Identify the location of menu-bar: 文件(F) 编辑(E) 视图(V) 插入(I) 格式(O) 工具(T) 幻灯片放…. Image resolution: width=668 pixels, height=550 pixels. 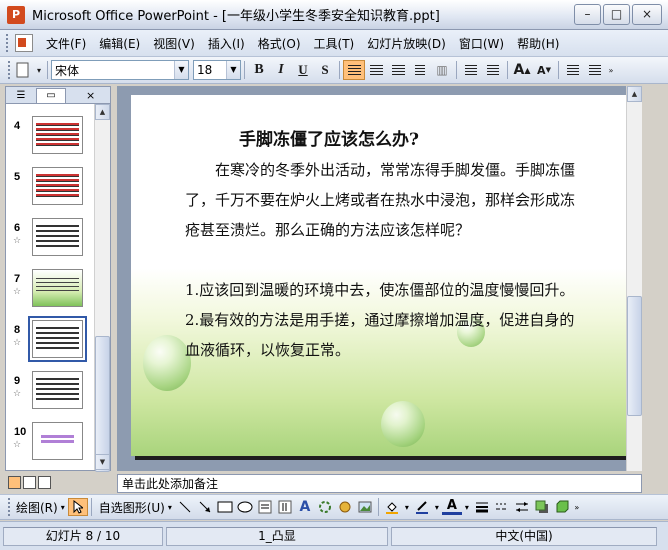
(334, 43).